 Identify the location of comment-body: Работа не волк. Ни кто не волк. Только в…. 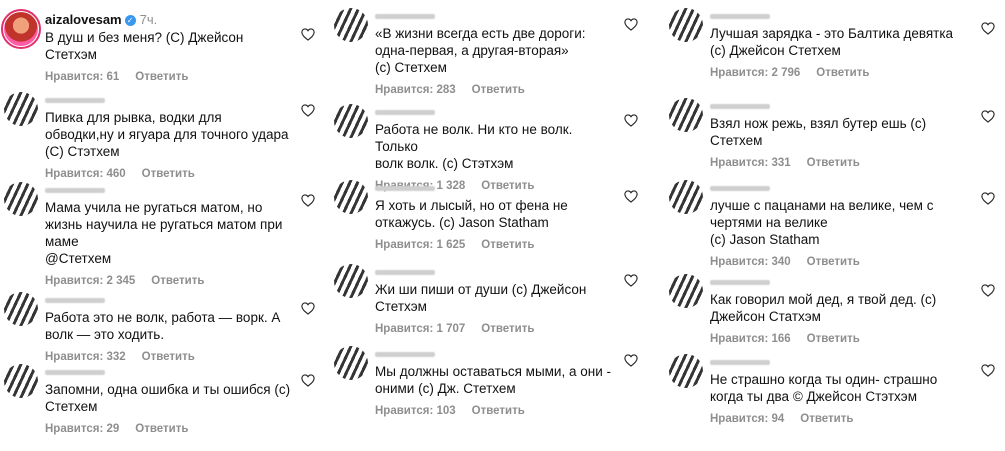
(495, 148).